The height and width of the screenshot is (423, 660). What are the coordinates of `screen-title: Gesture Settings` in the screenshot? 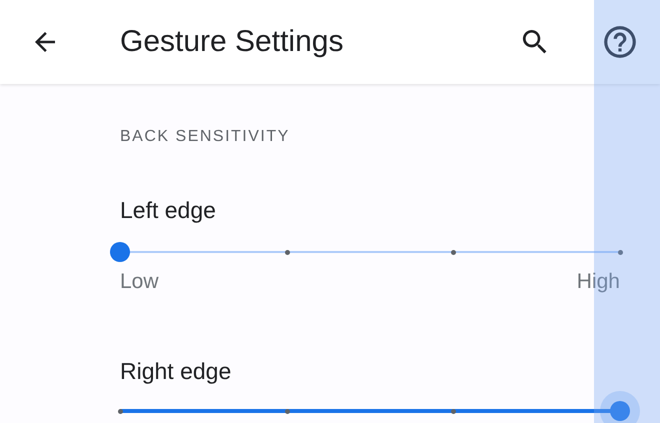 It's located at (232, 42).